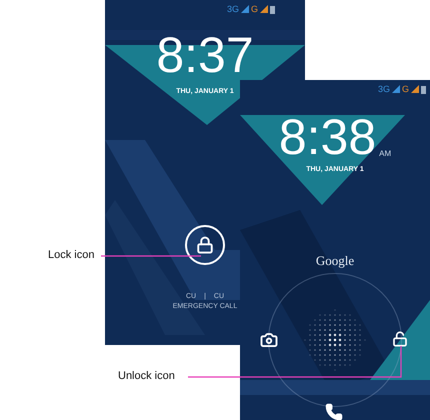 The height and width of the screenshot is (420, 430). What do you see at coordinates (205, 55) in the screenshot?
I see `clock-time: 8:37` at bounding box center [205, 55].